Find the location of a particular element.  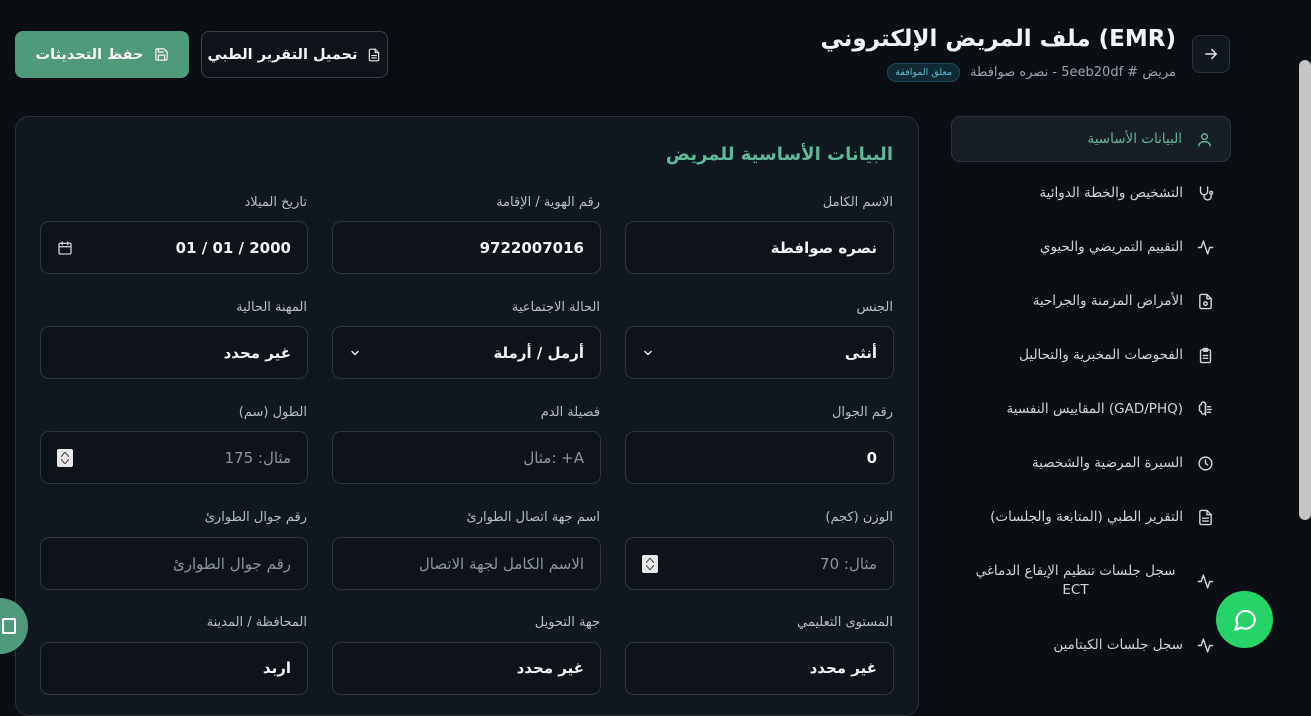

marital-status-select: أرمل / أرملة is located at coordinates (466, 352).